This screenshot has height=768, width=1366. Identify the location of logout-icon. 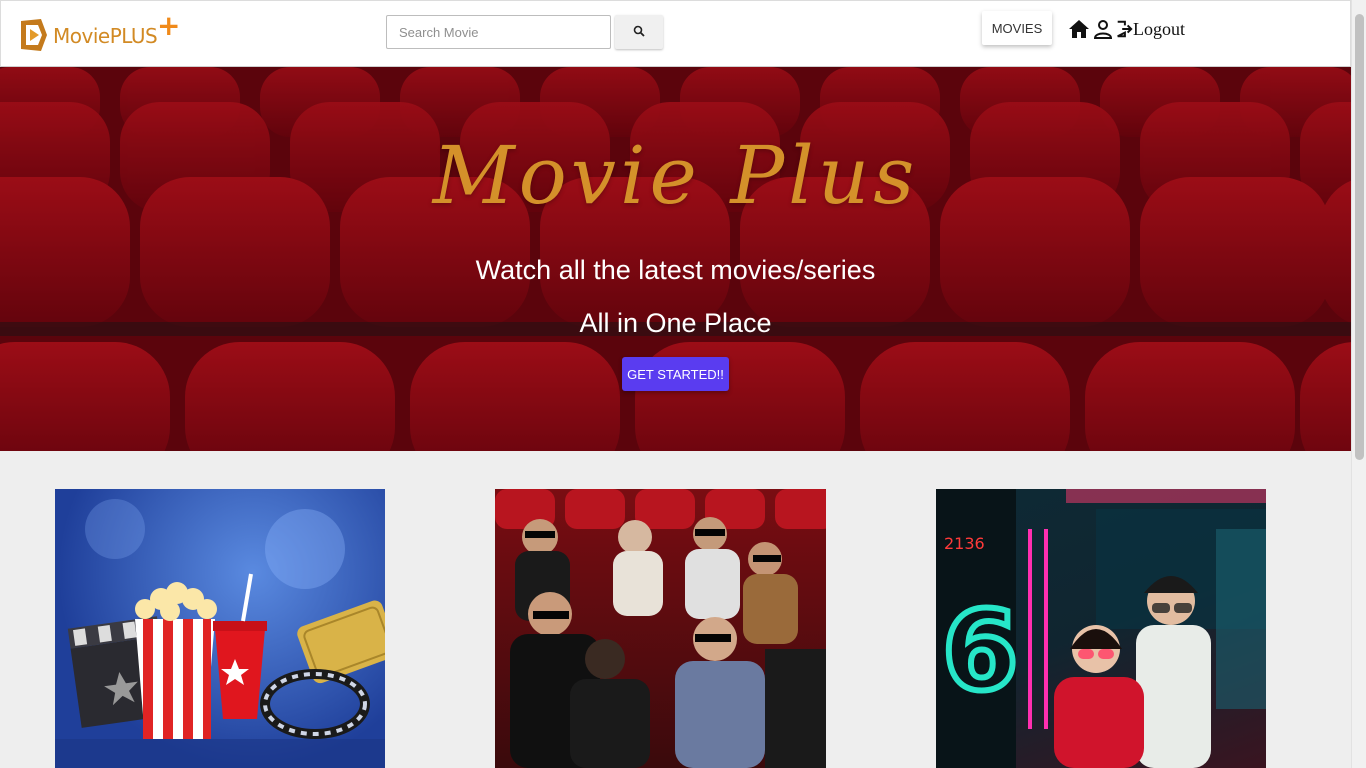
(1124, 29).